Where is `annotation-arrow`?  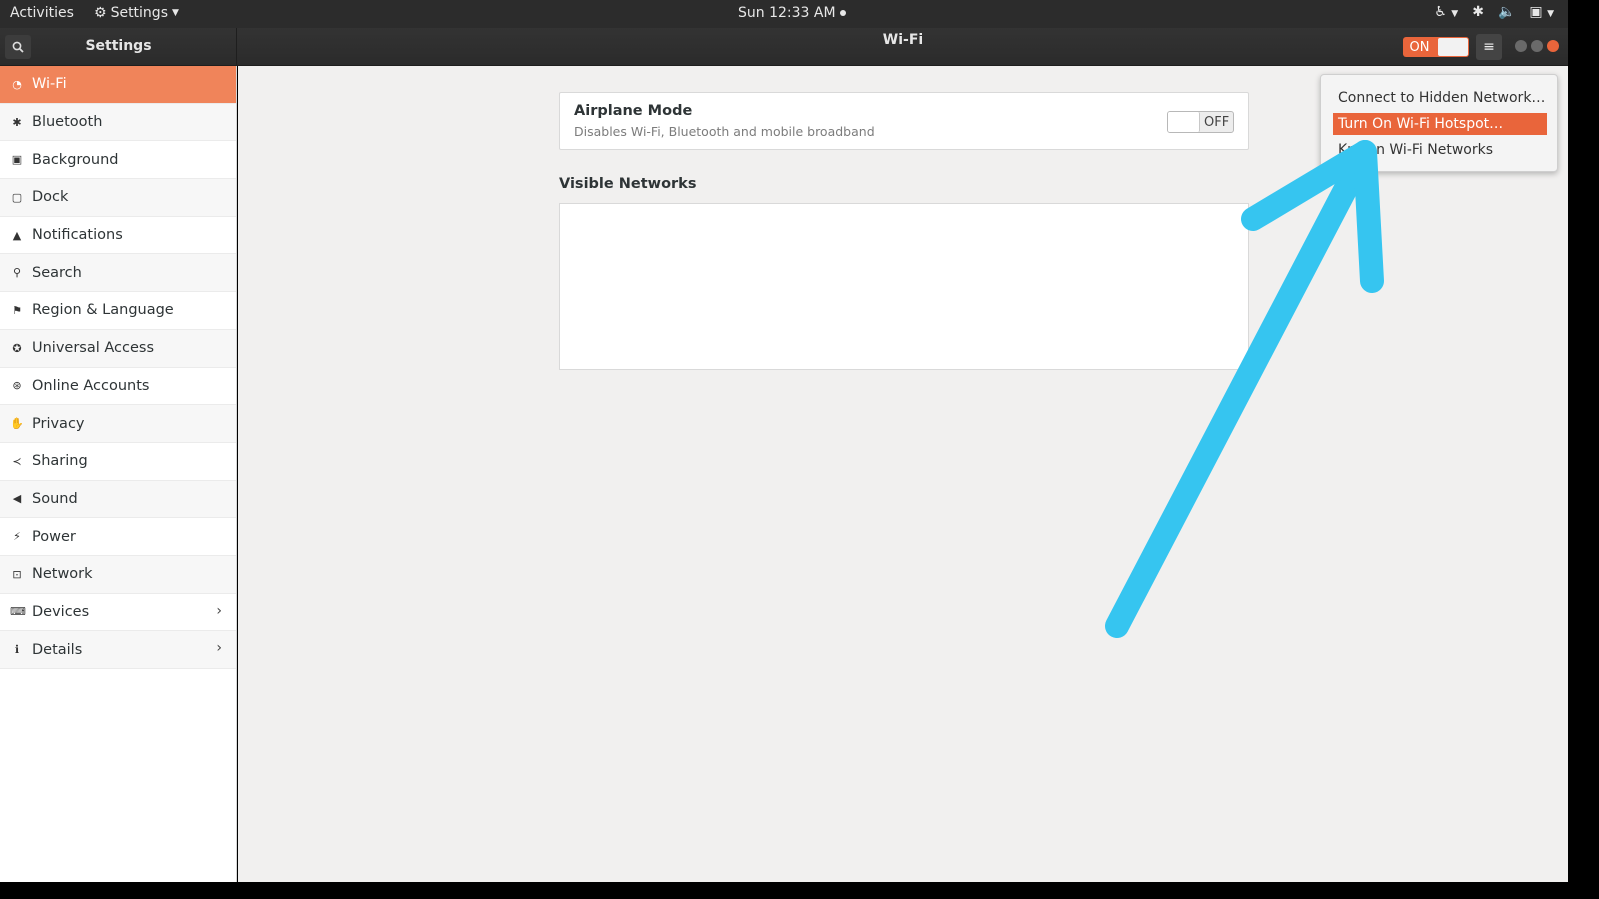 annotation-arrow is located at coordinates (1244, 389).